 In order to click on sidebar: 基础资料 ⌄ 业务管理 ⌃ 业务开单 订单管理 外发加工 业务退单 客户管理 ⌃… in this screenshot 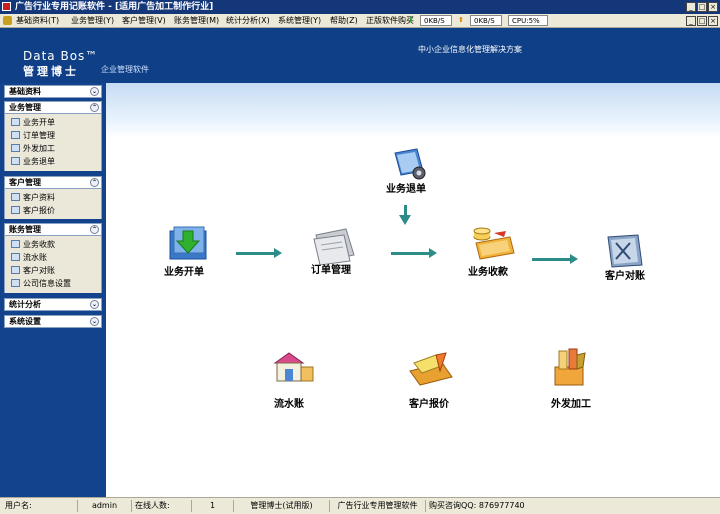, I will do `click(53, 290)`.